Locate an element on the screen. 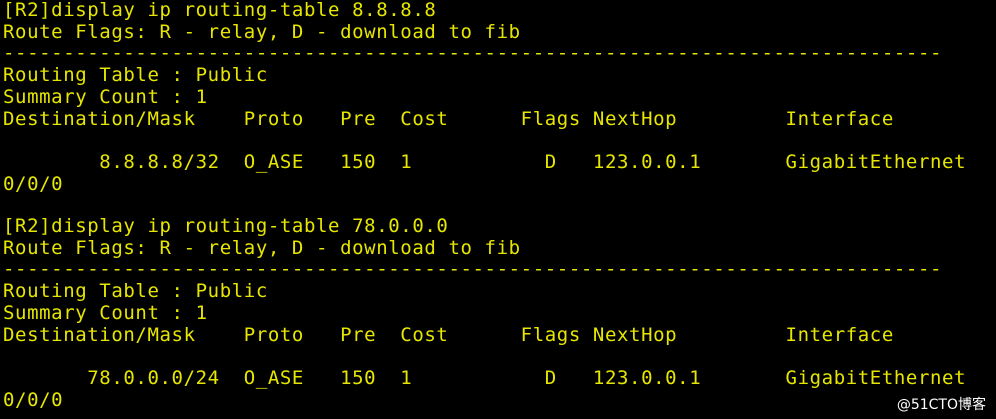  command-line-1: [R2]display ip routing-table 8.8.8.8 is located at coordinates (220, 10).